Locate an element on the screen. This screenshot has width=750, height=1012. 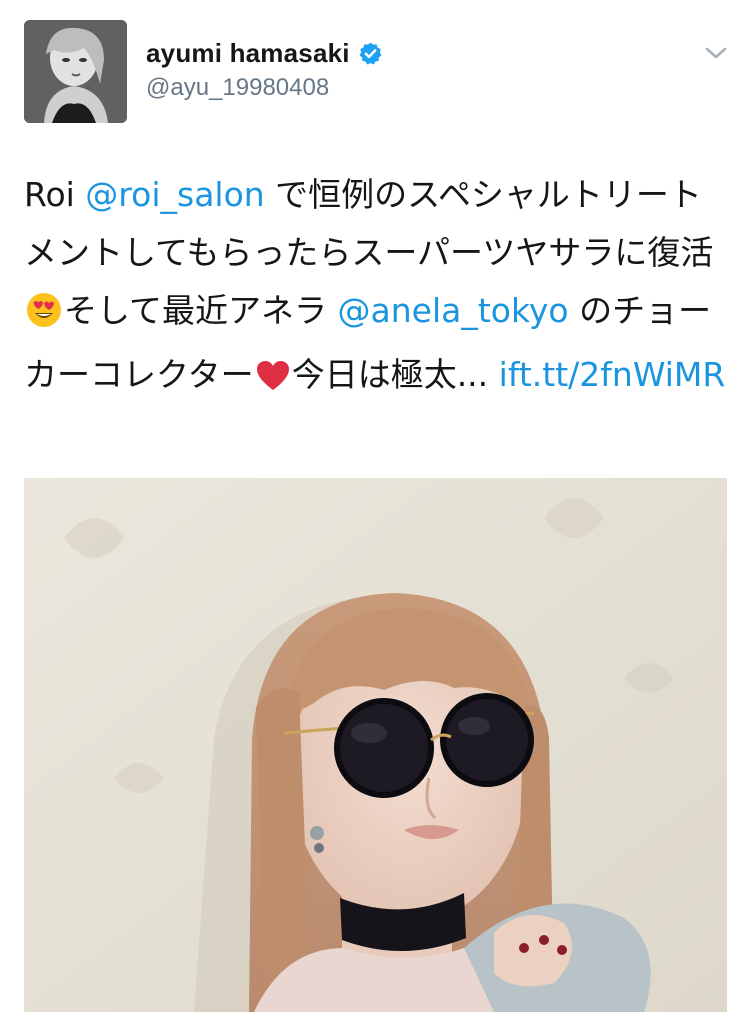
mention-link: @roi_salon is located at coordinates (174, 194).